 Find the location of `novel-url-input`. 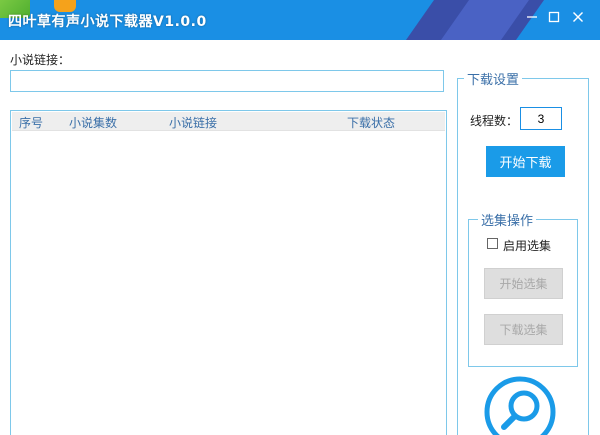

novel-url-input is located at coordinates (227, 81).